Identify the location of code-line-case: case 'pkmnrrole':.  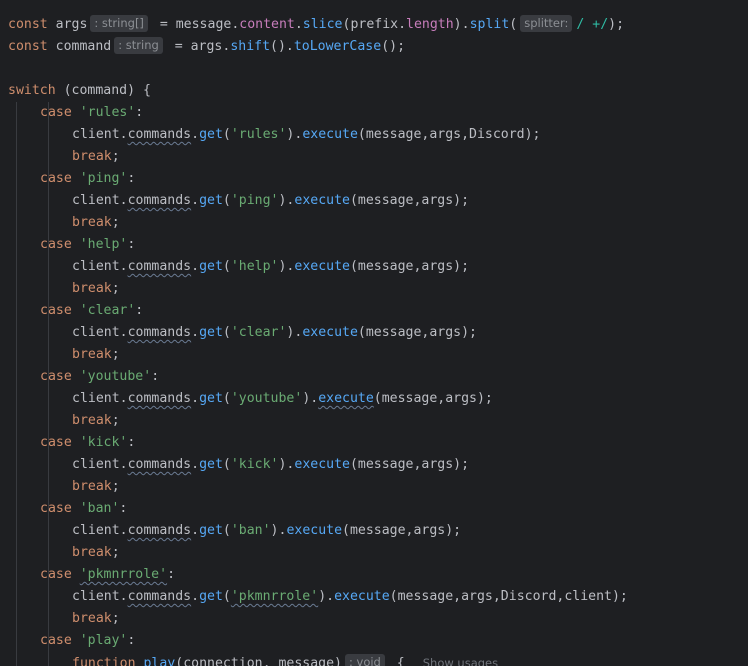
(318, 575).